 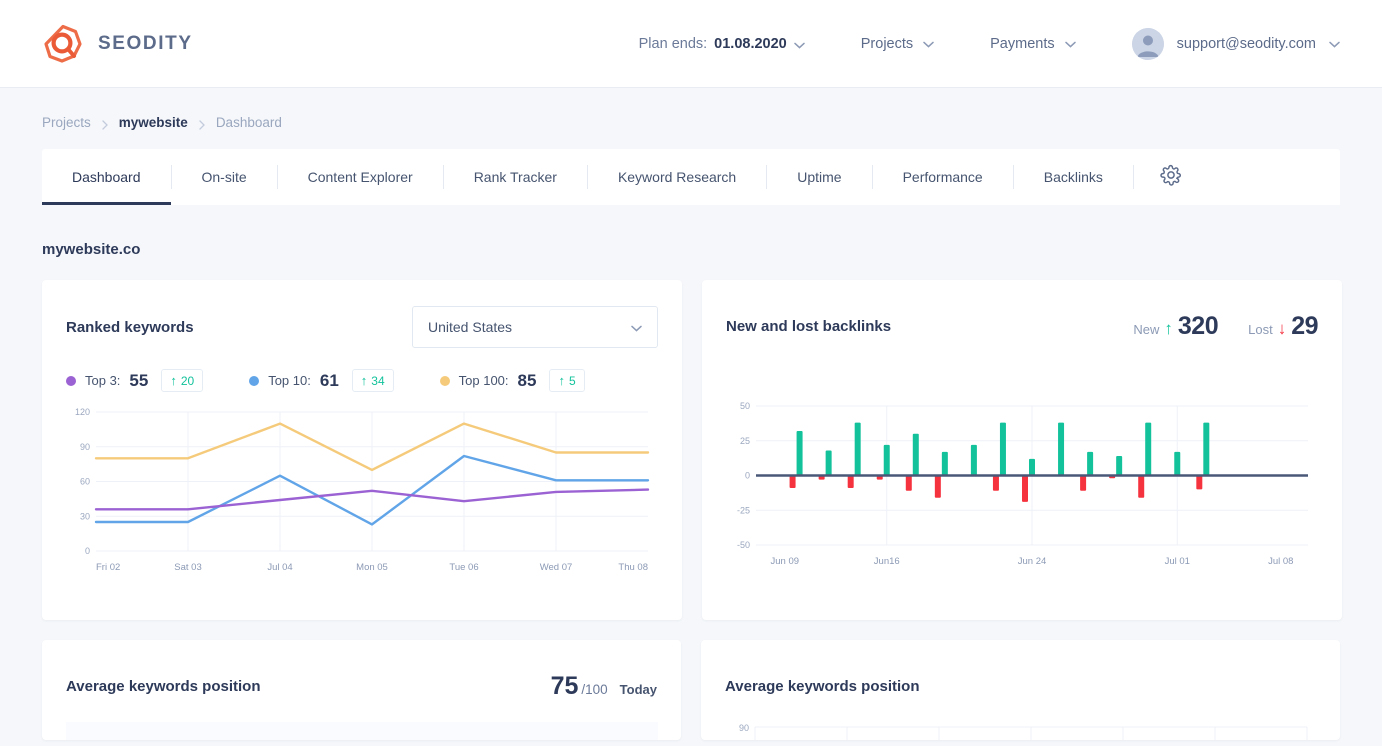 What do you see at coordinates (1022, 43) in the screenshot?
I see `nav-payments-label: Payments` at bounding box center [1022, 43].